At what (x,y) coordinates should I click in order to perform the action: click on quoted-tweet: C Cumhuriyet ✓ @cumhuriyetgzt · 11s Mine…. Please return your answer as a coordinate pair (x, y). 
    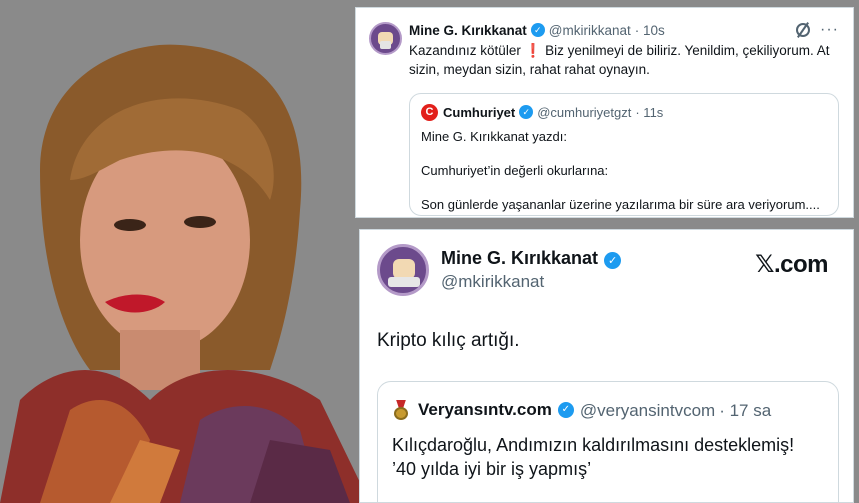
    Looking at the image, I should click on (624, 154).